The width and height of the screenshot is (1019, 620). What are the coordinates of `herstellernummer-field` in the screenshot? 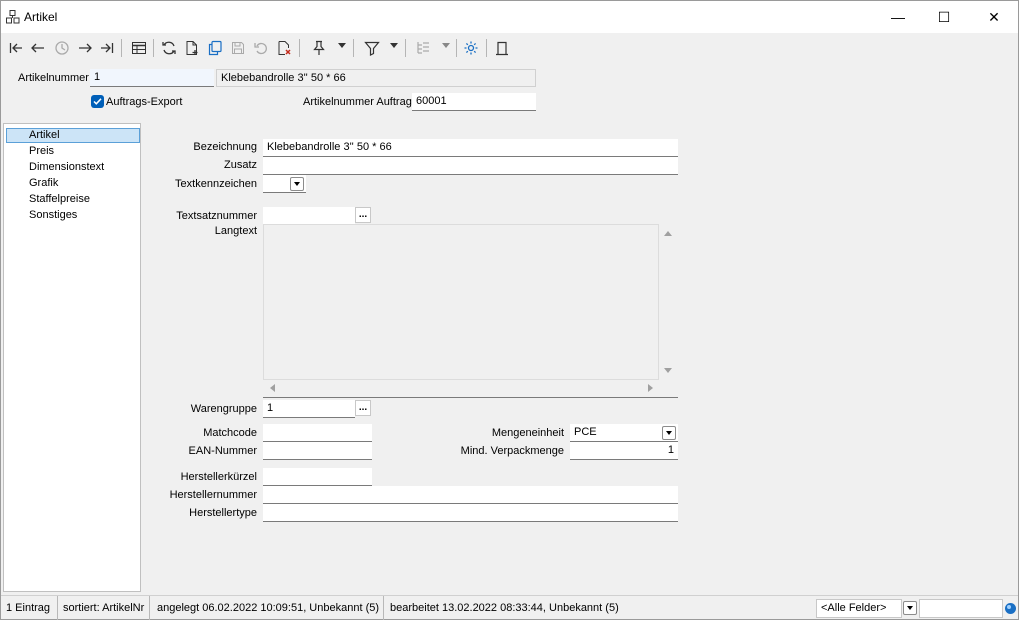 It's located at (470, 495).